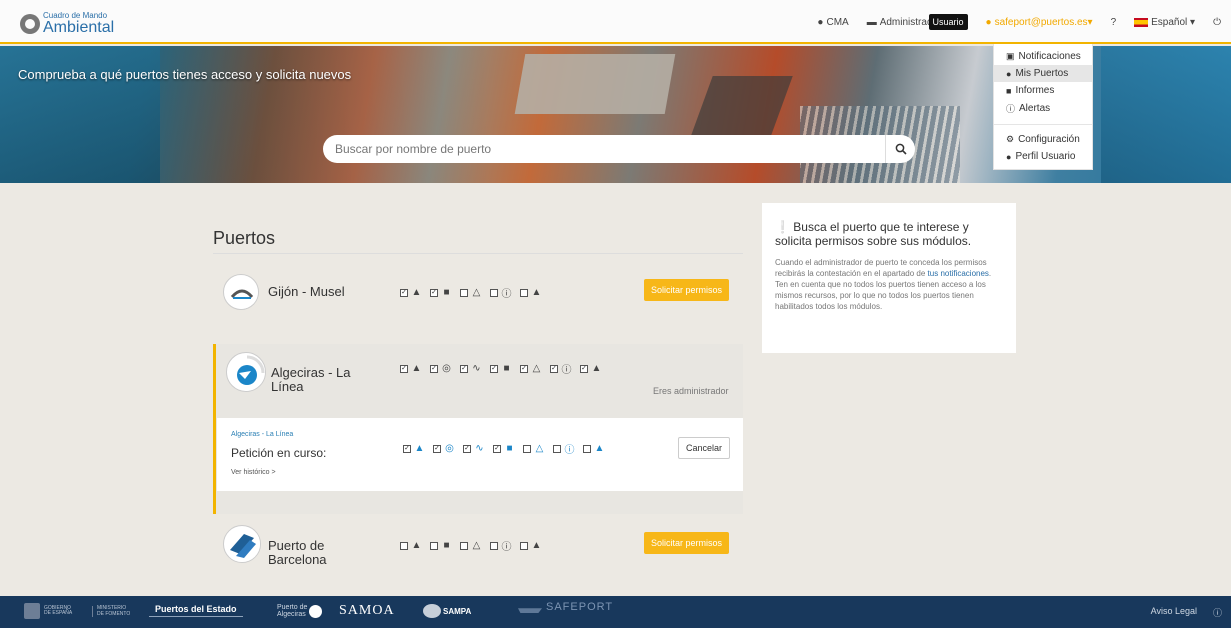  I want to click on nav-cma: ● CMA, so click(832, 22).